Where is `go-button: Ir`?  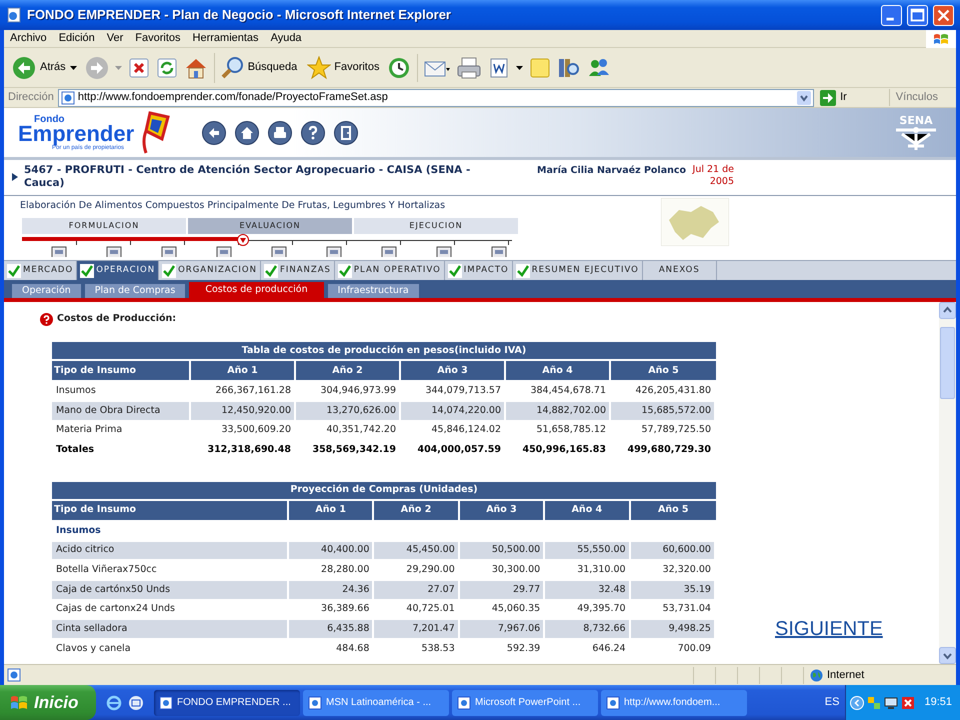 go-button: Ir is located at coordinates (833, 97).